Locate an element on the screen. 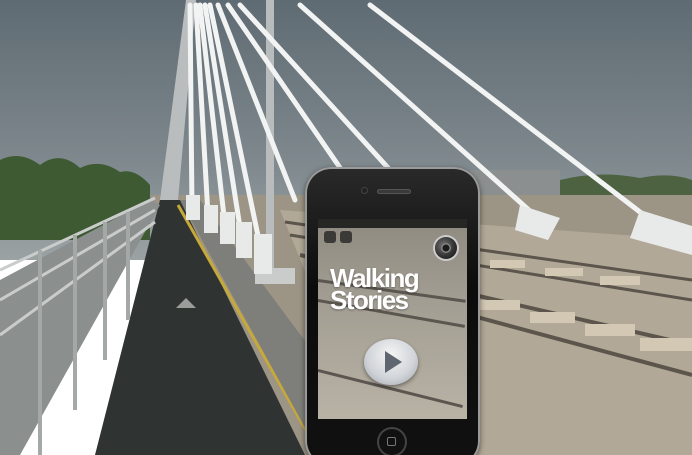 This screenshot has width=692, height=455. toolbar-chip-left is located at coordinates (330, 237).